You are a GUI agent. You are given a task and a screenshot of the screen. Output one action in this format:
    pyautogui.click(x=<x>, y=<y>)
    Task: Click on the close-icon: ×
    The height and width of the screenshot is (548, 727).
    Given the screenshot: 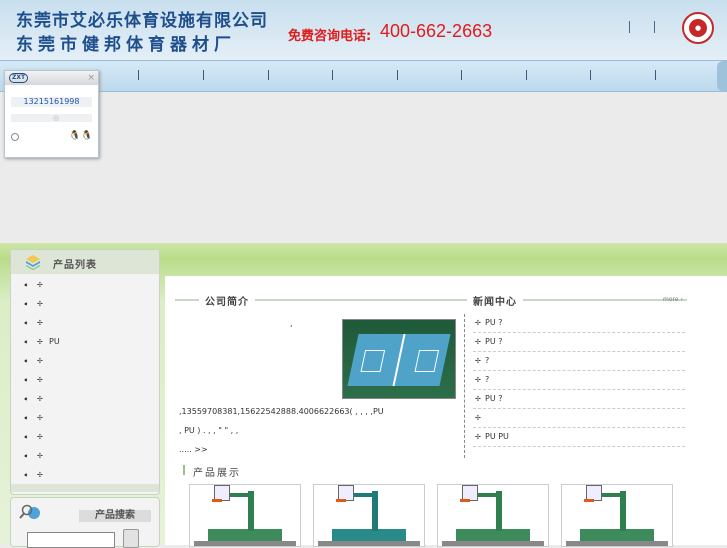 What is the action you would take?
    pyautogui.click(x=91, y=78)
    